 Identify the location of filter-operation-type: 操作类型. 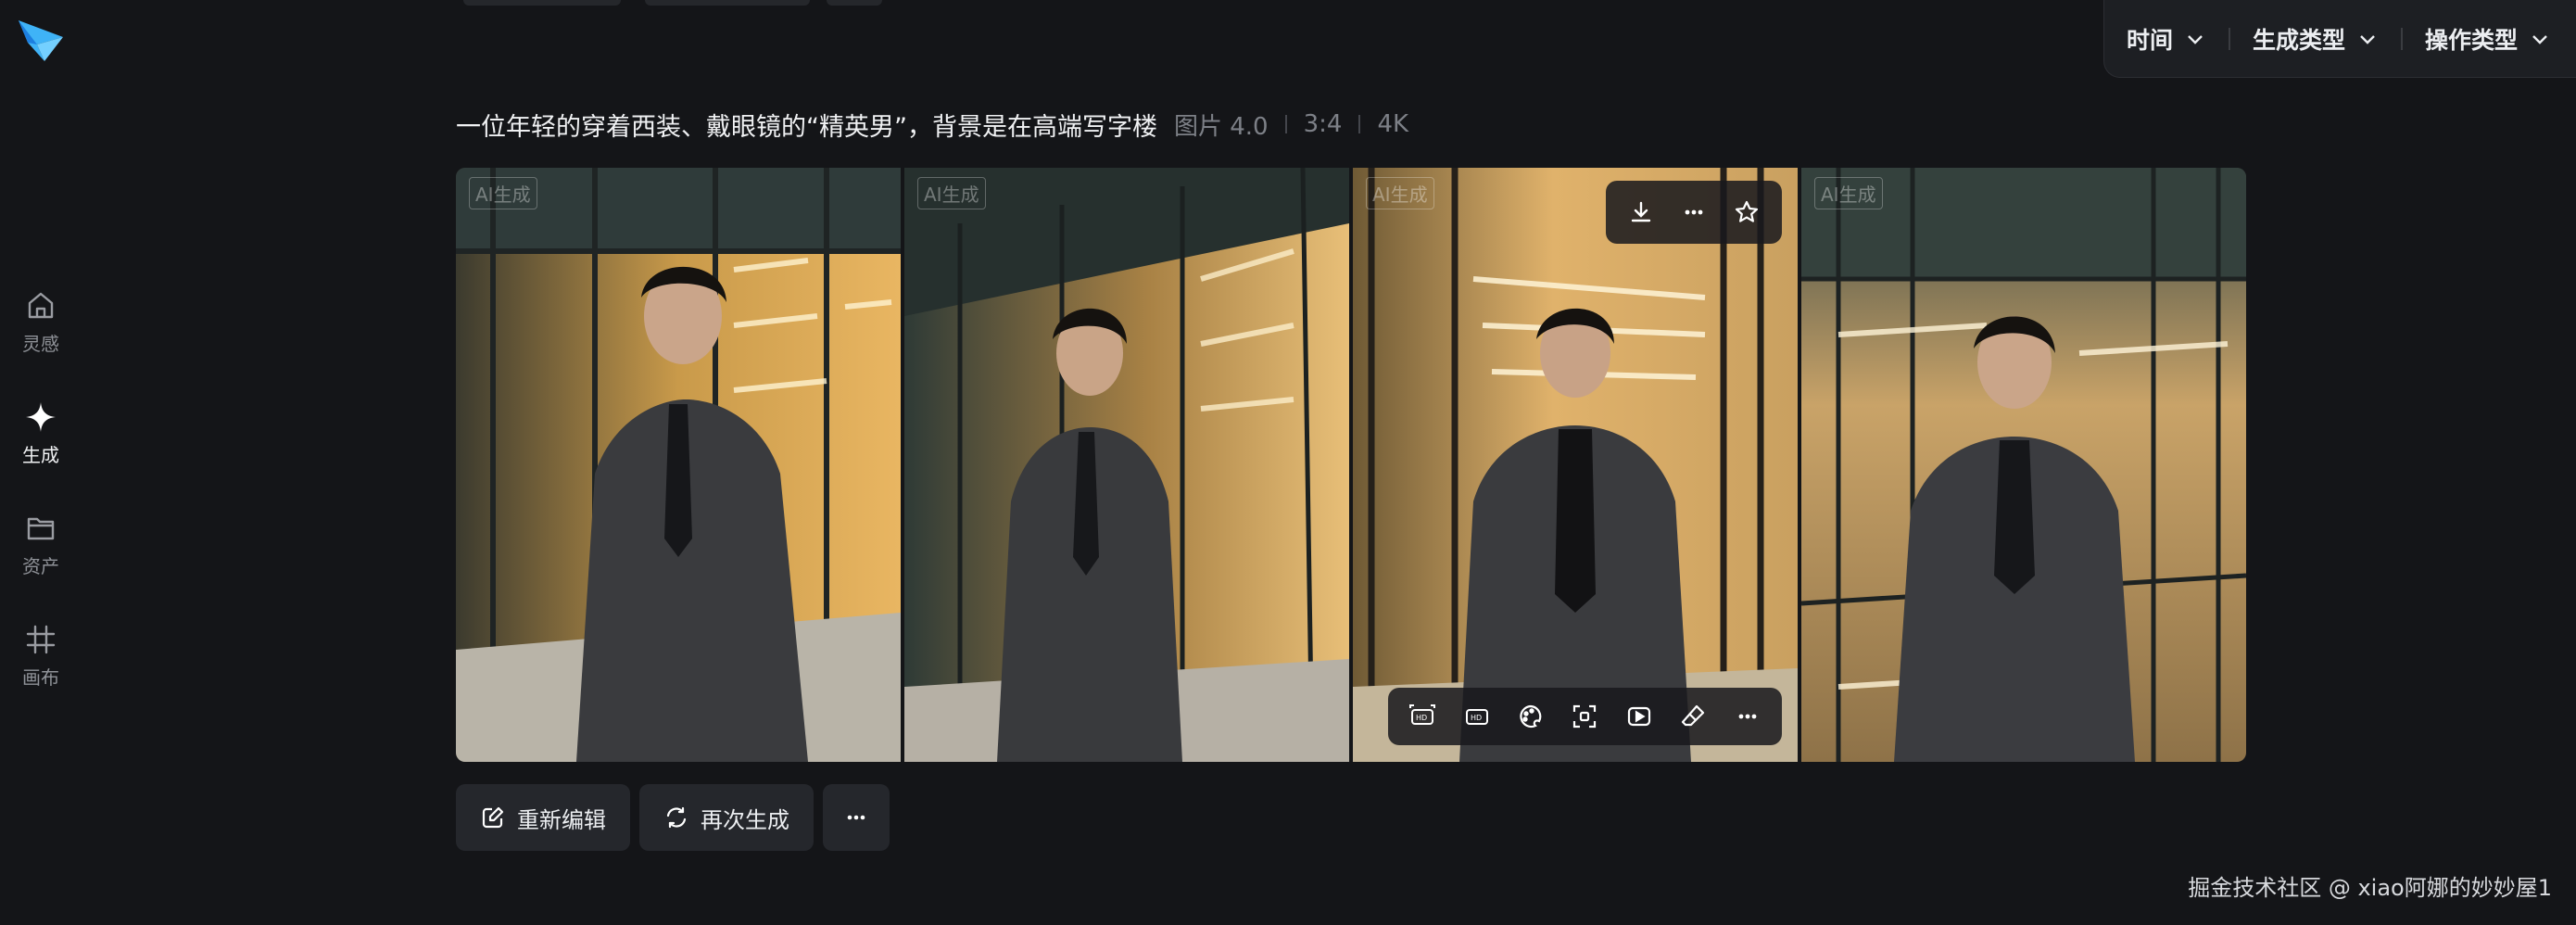
(2488, 39).